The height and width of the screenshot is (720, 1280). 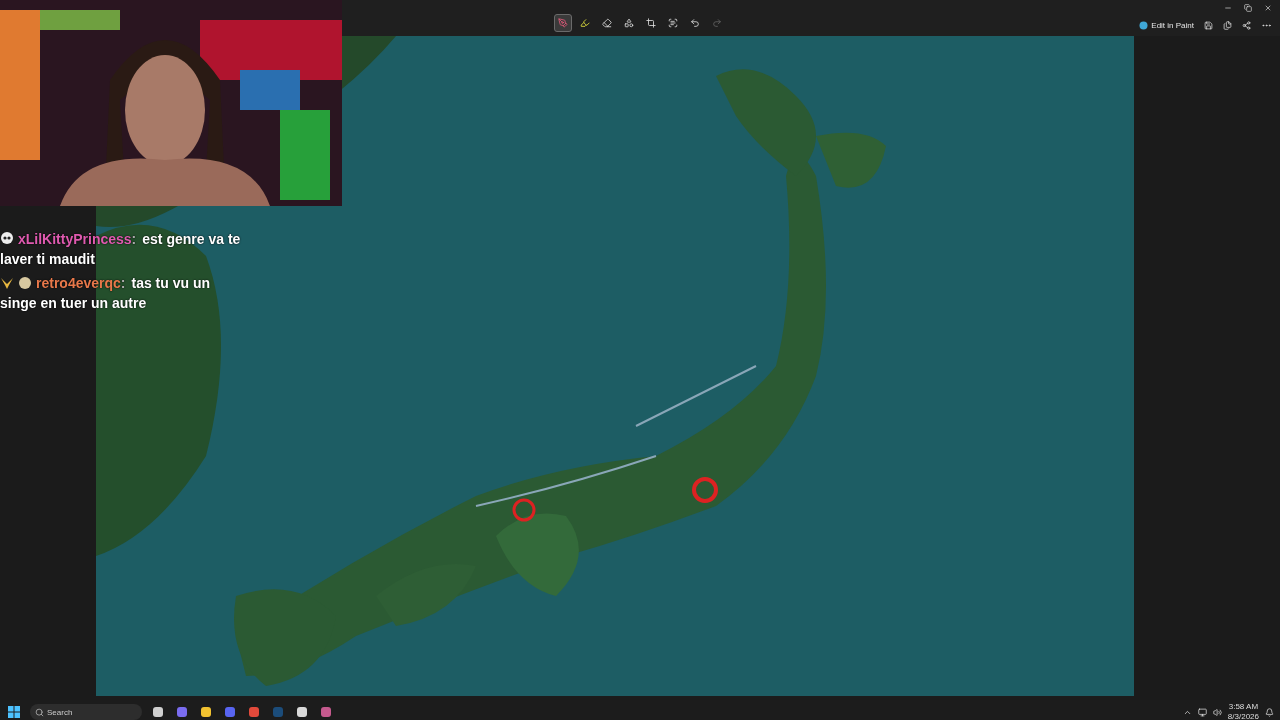 I want to click on shapes-icon, so click(x=629, y=23).